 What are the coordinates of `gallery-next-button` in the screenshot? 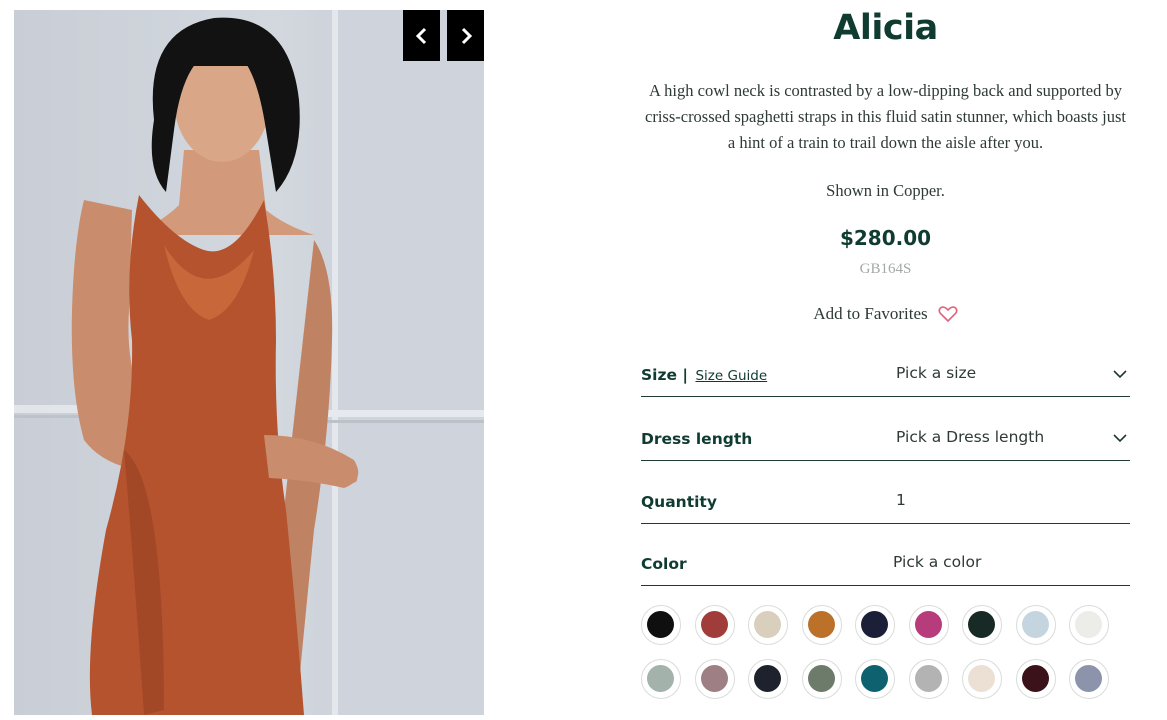 It's located at (465, 35).